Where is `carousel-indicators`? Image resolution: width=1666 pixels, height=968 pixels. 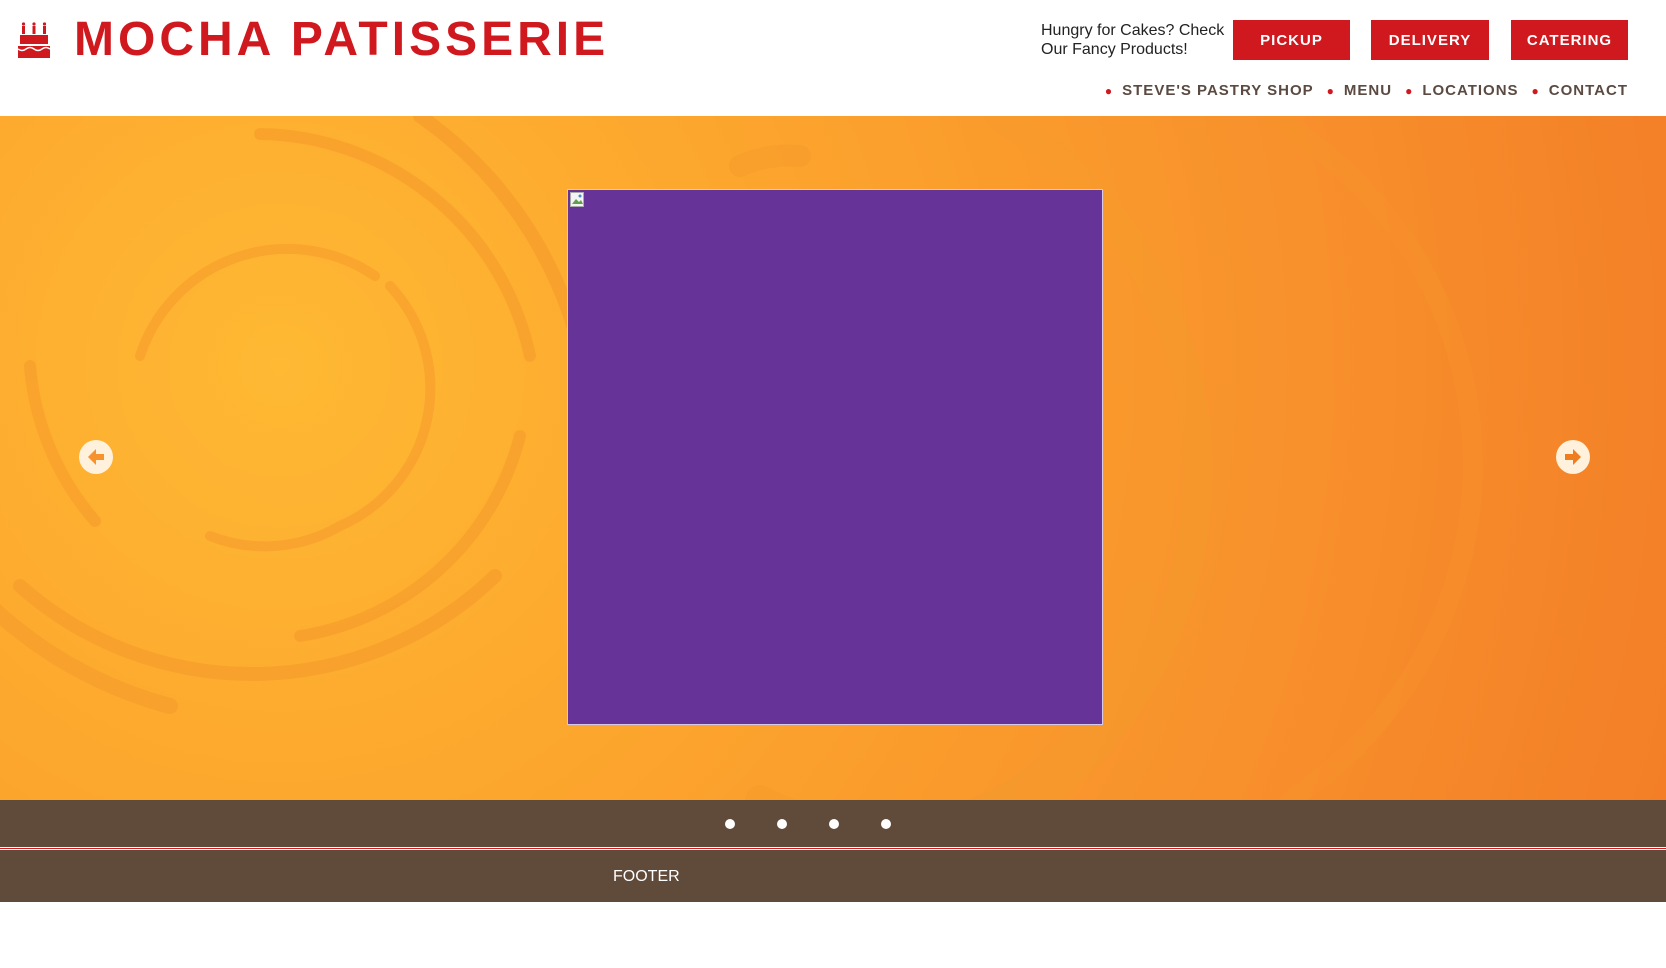
carousel-indicators is located at coordinates (833, 823).